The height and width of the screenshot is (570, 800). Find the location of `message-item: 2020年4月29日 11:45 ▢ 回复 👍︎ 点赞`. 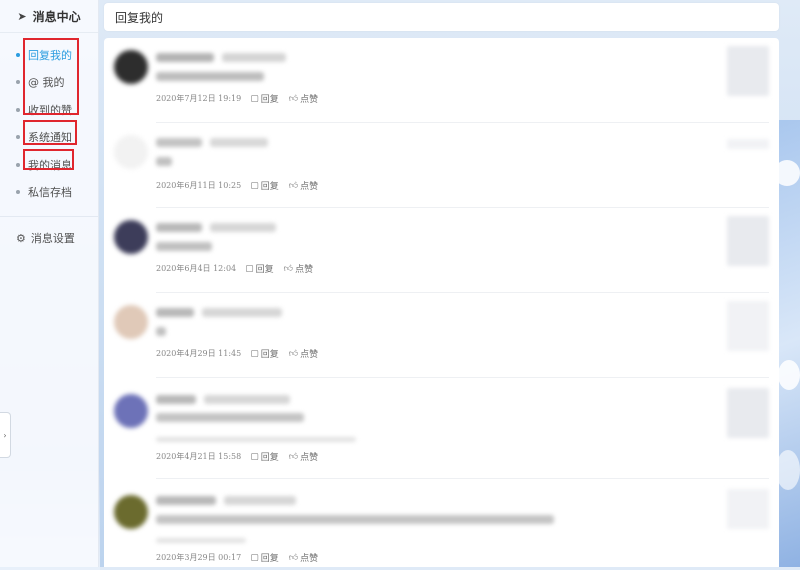

message-item: 2020年4月29日 11:45 ▢ 回复 👍︎ 点赞 is located at coordinates (441, 335).